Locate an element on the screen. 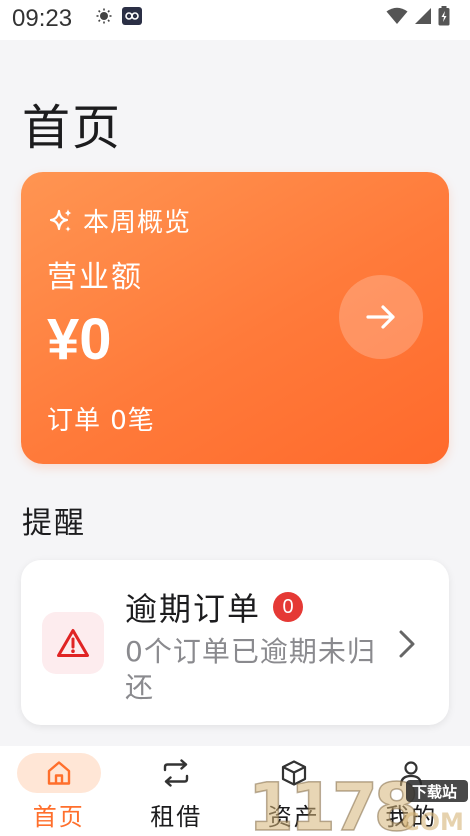  swap-icon is located at coordinates (176, 773).